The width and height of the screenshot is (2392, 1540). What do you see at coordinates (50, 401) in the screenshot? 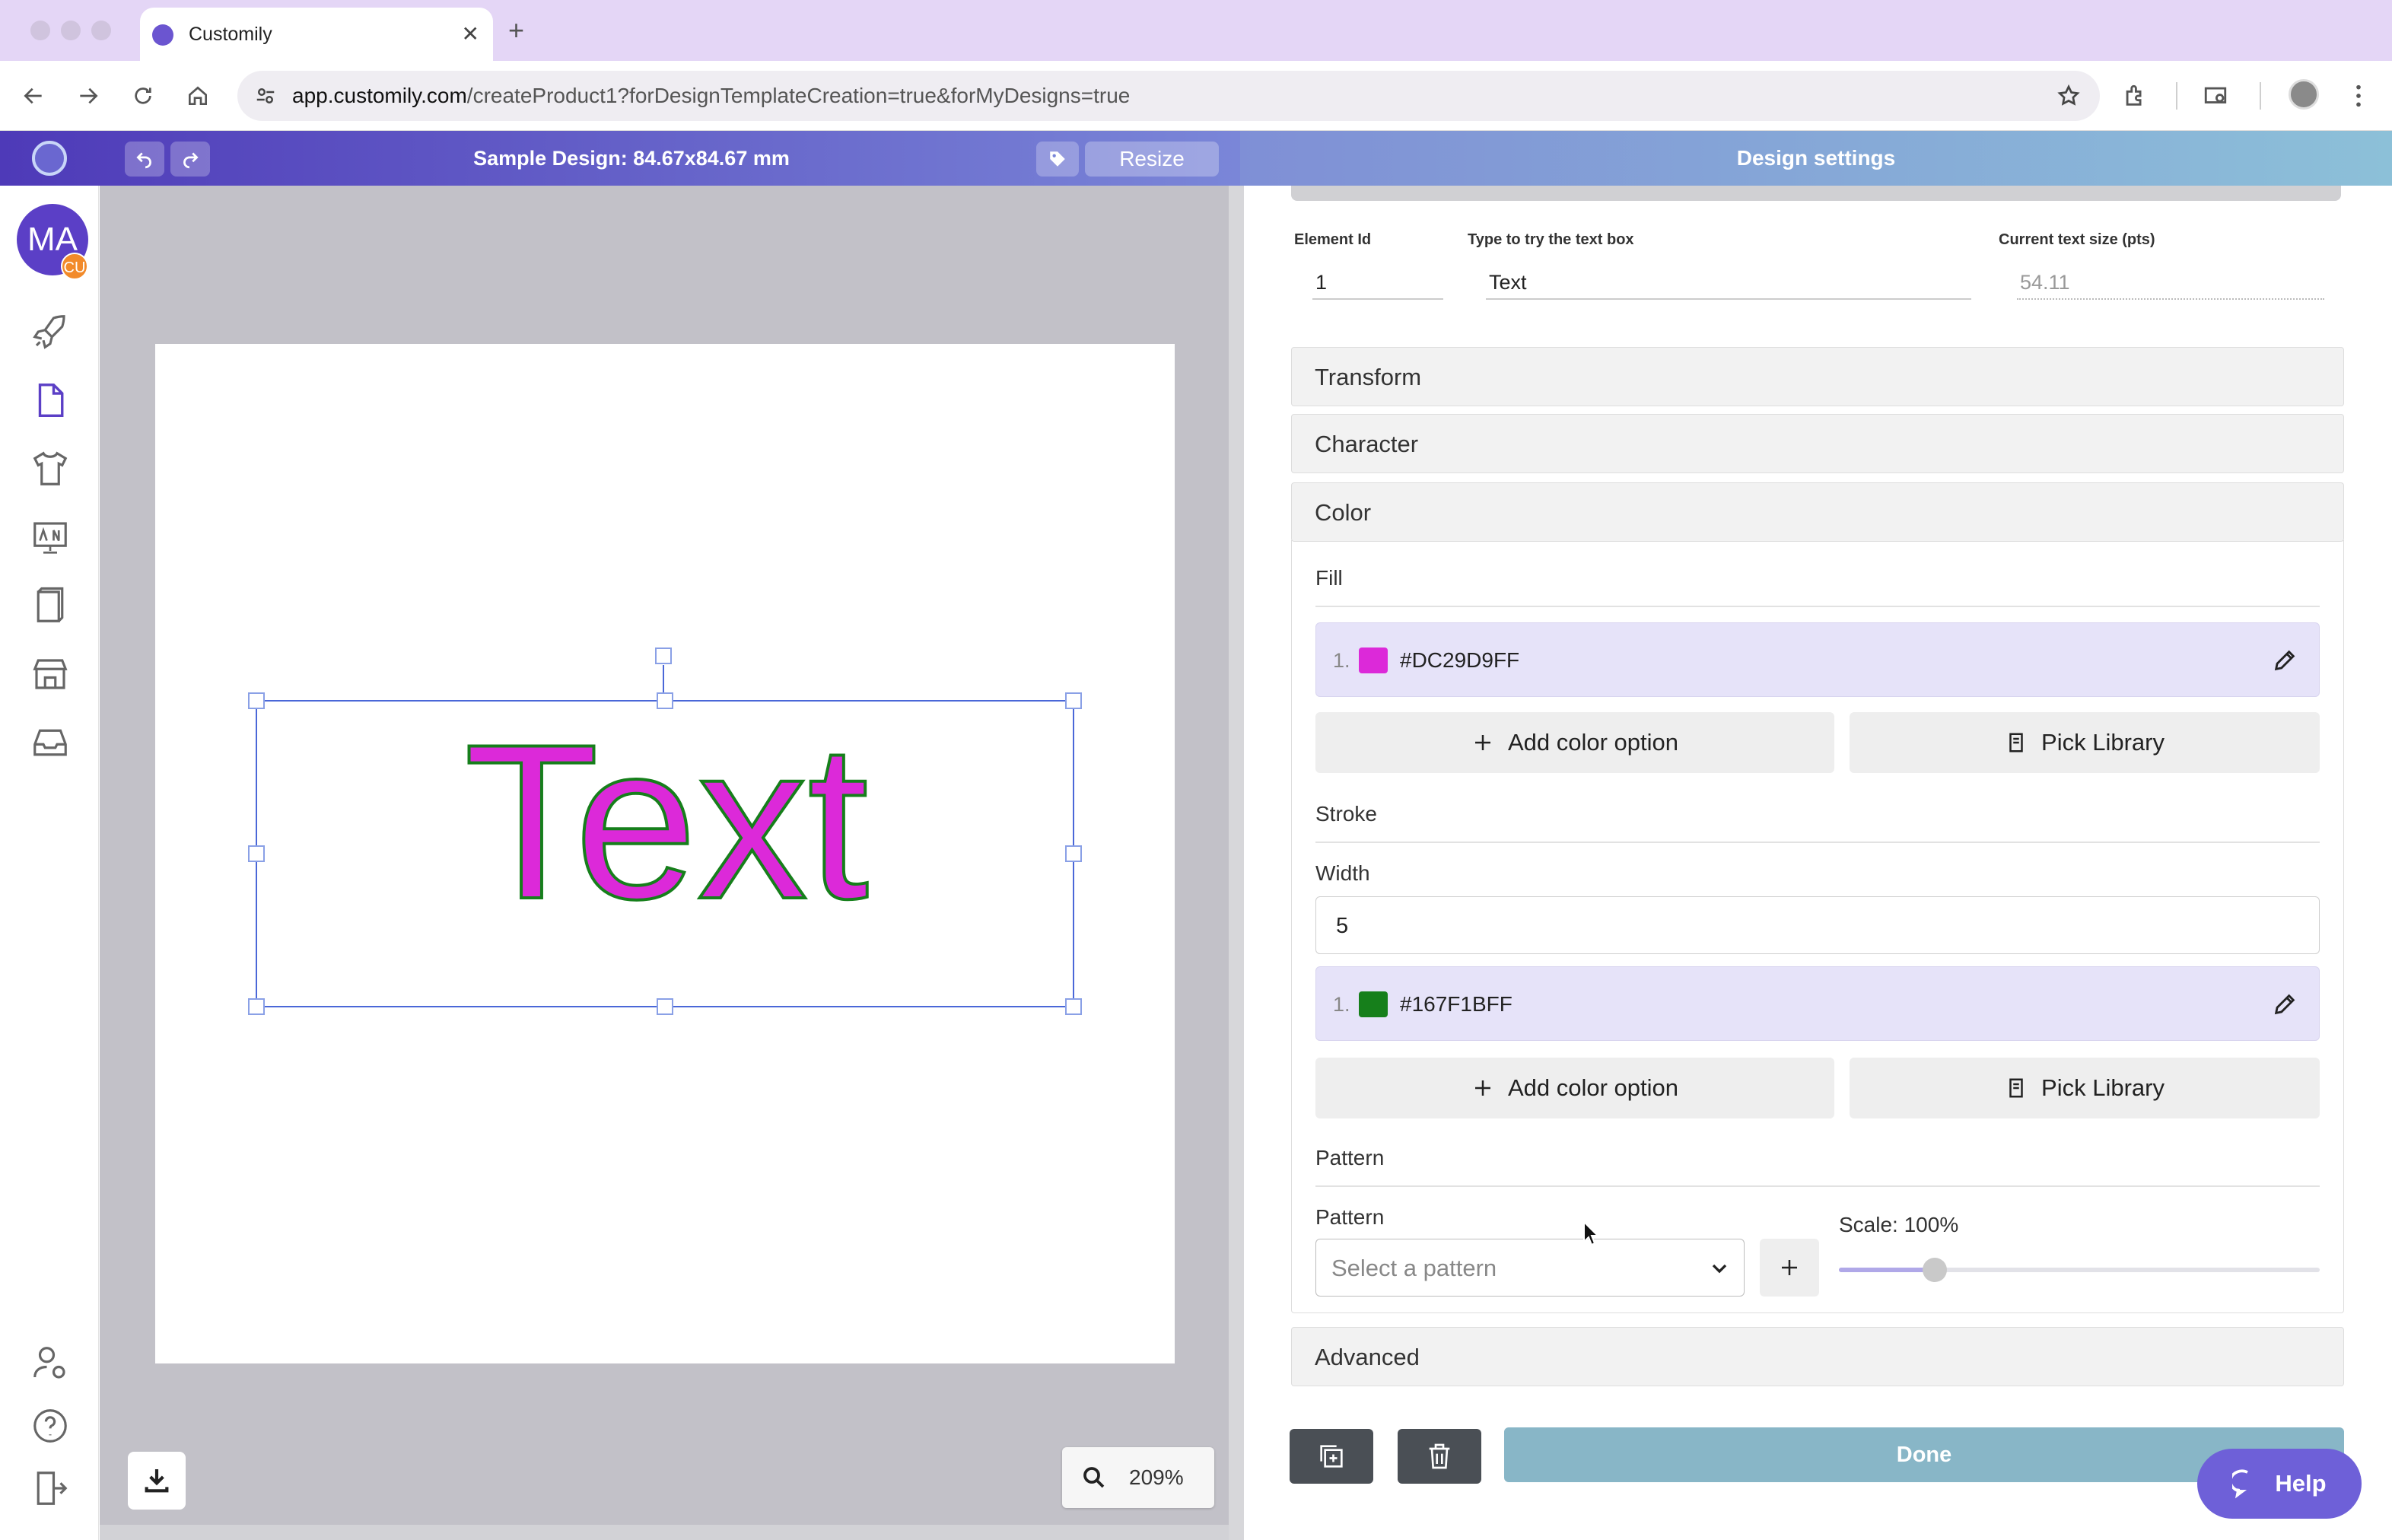
I see `document-icon` at bounding box center [50, 401].